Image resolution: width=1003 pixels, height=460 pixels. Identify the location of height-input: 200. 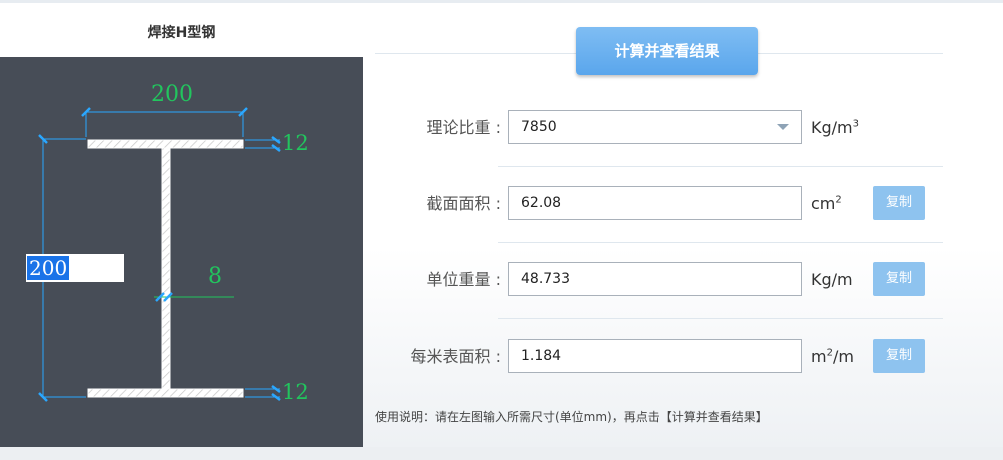
(75, 268).